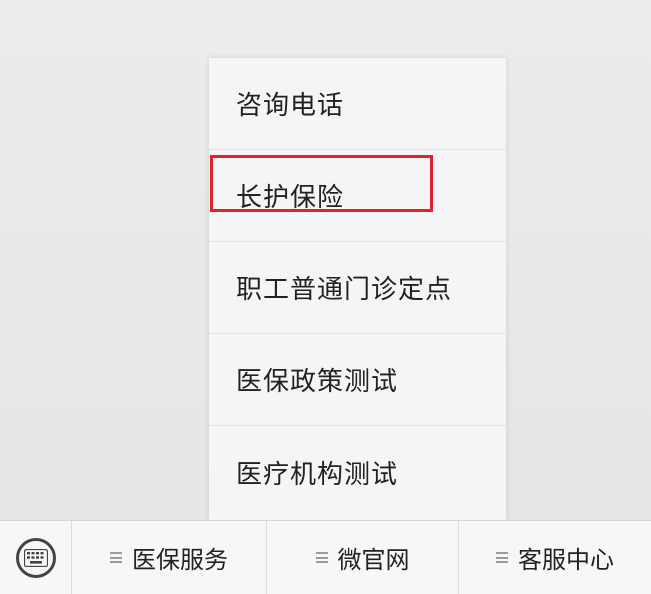  I want to click on submenu-item-outpatient-designated: 职工普通门诊定点, so click(357, 288).